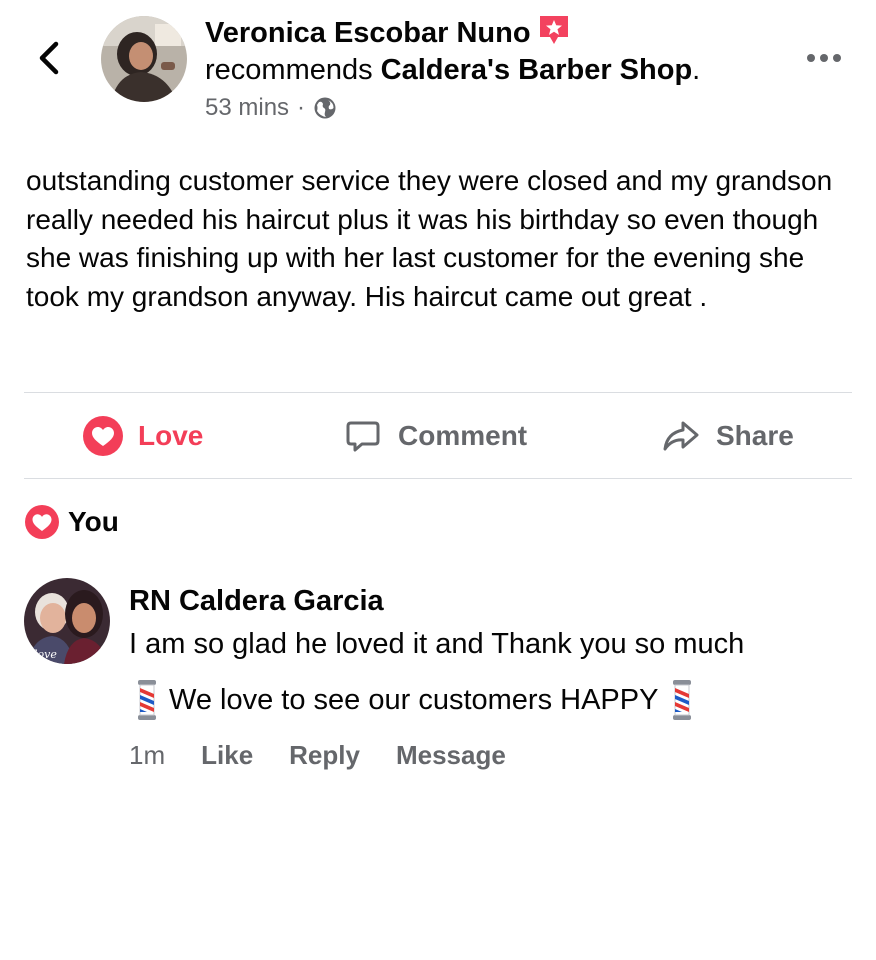 The image size is (876, 960). I want to click on globe-icon, so click(325, 108).